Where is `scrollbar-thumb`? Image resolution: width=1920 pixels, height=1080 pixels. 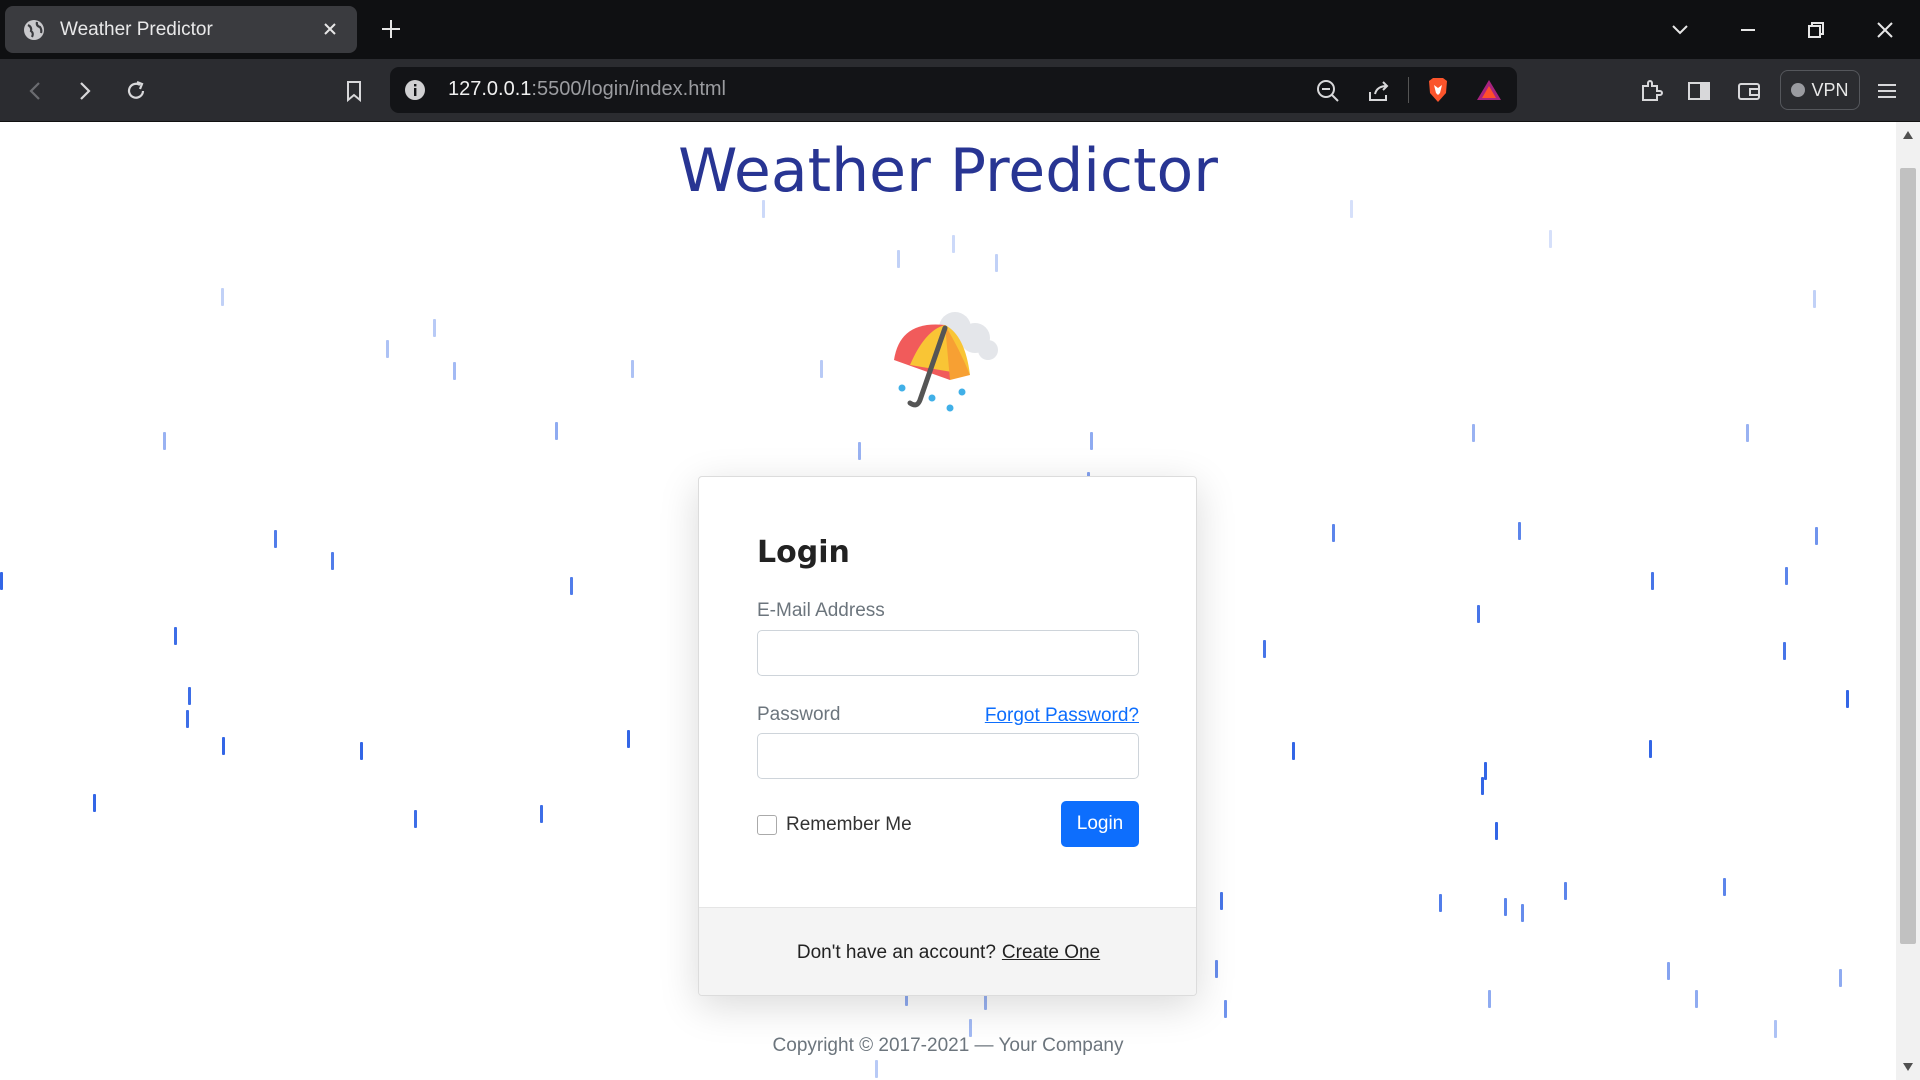 scrollbar-thumb is located at coordinates (1908, 556).